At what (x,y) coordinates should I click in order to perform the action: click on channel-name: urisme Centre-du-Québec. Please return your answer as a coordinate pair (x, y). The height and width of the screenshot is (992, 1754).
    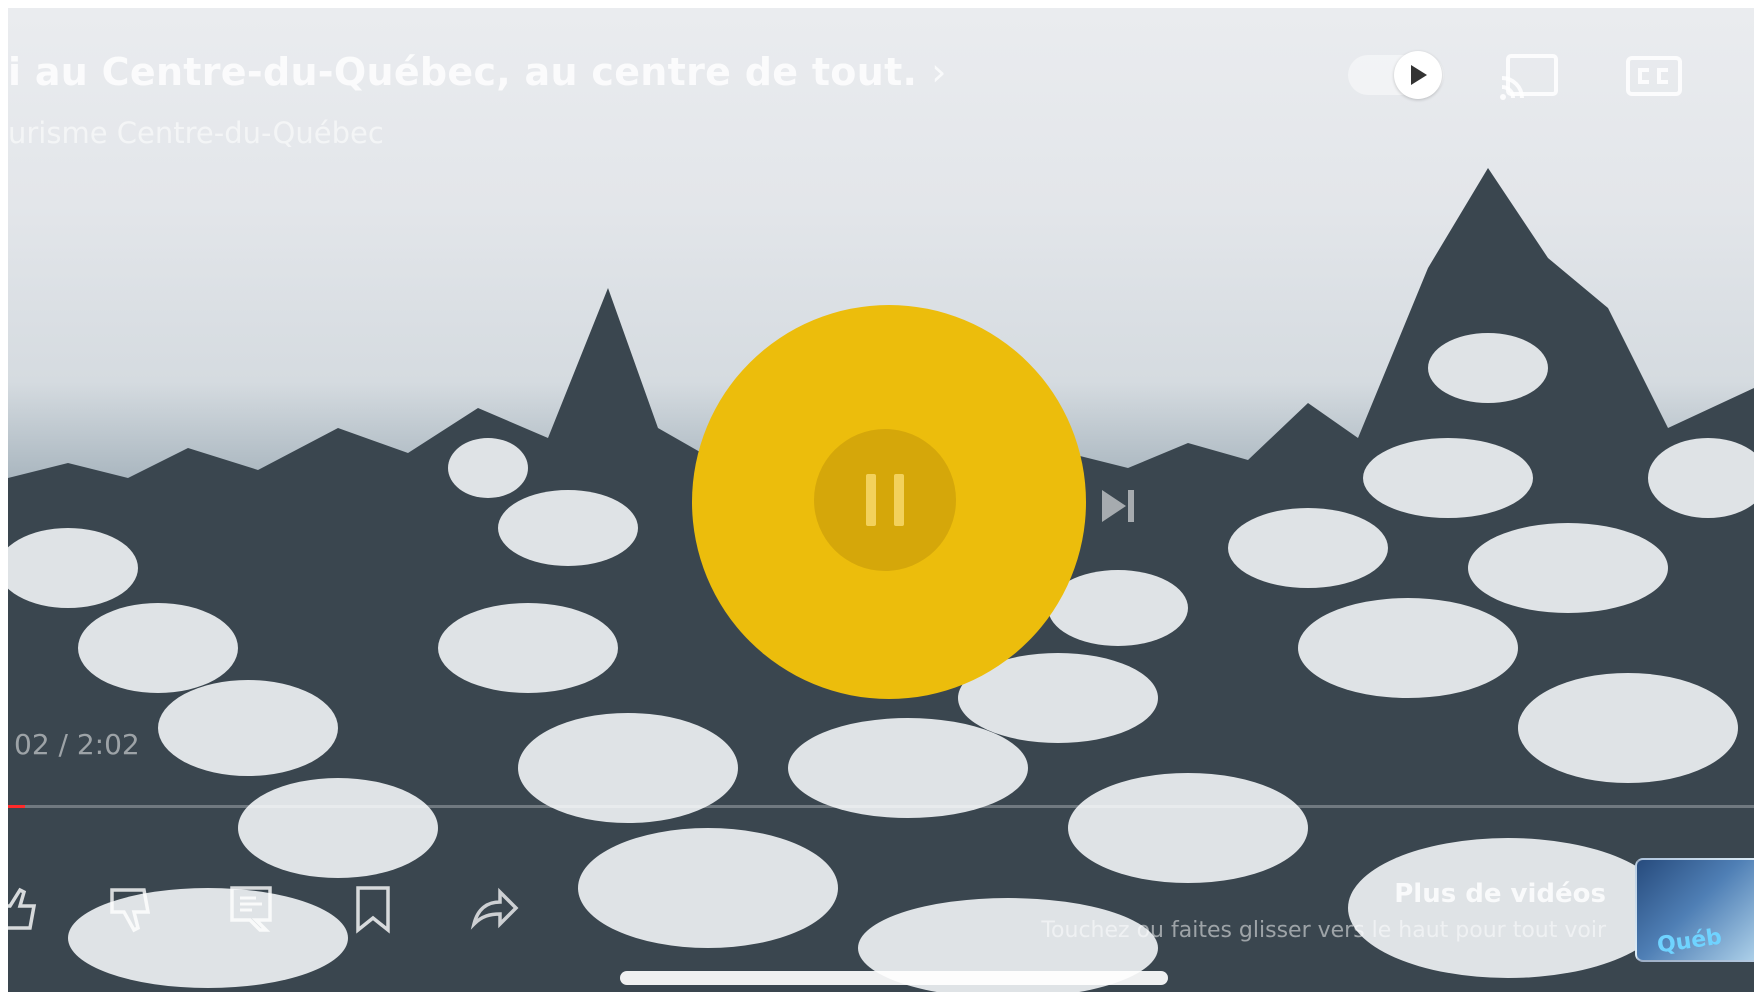
    Looking at the image, I should click on (196, 133).